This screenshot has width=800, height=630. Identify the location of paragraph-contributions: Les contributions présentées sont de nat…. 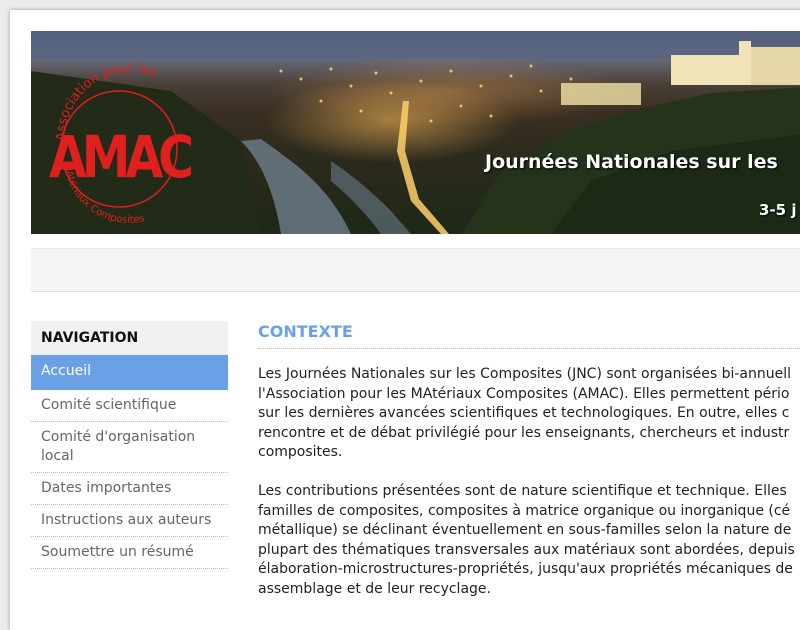
(529, 541).